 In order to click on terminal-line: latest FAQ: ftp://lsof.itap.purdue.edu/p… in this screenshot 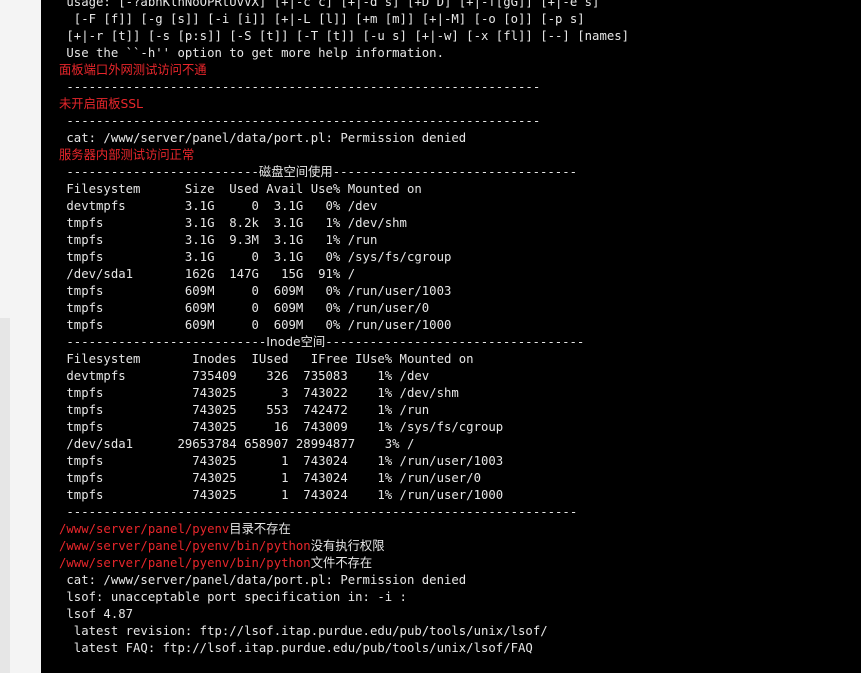, I will do `click(344, 648)`.